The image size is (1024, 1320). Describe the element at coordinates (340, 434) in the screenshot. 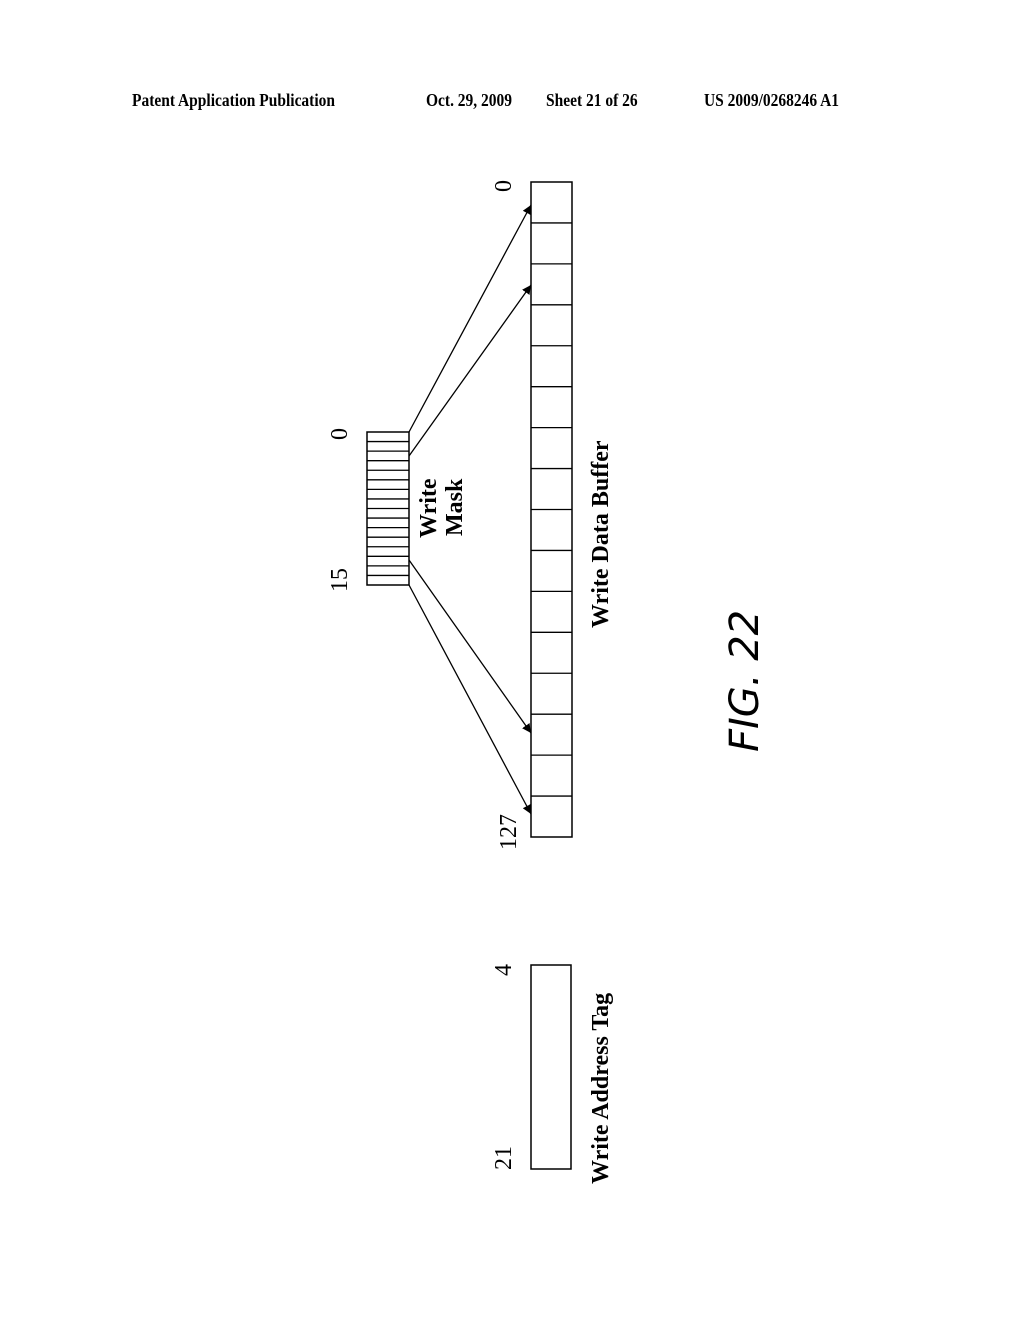

I see `write-mask-index-low: 0` at that location.